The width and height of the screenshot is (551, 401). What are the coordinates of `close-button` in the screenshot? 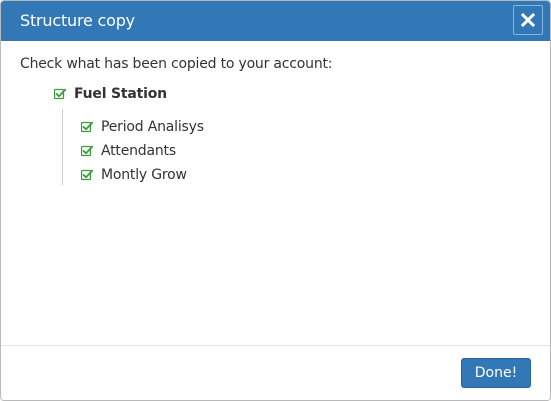 It's located at (528, 20).